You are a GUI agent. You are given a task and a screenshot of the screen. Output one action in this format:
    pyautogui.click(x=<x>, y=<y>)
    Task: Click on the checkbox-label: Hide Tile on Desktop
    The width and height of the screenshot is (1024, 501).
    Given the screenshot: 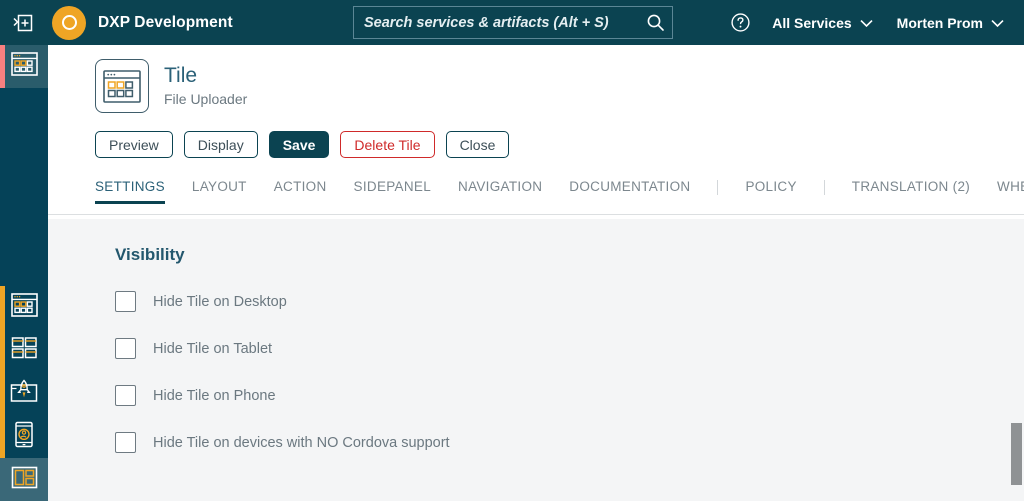 What is the action you would take?
    pyautogui.click(x=220, y=301)
    